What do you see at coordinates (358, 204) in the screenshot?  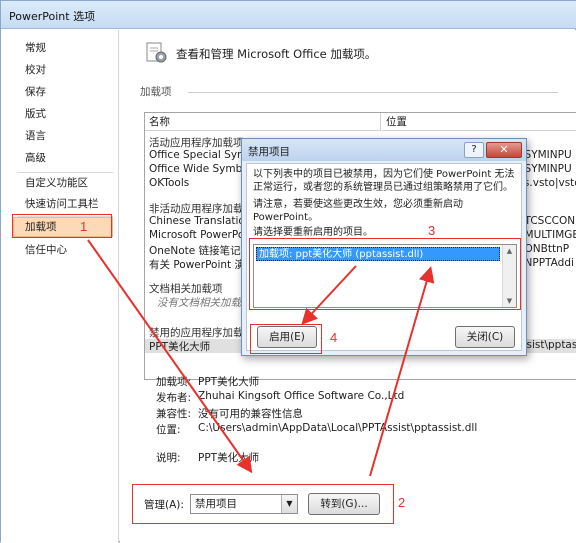 I see `dialog-message-line: 请注意，若要使这些更改生效，您必须重新启动` at bounding box center [358, 204].